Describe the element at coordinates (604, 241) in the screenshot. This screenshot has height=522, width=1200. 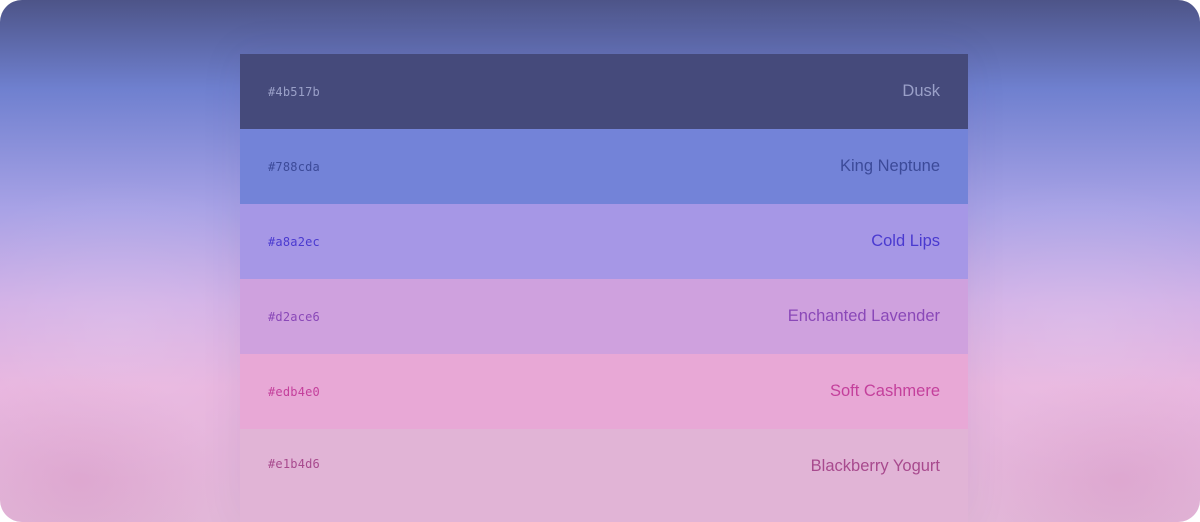
I see `swatch-cold-lips: #a8a2ec Cold Lips` at that location.